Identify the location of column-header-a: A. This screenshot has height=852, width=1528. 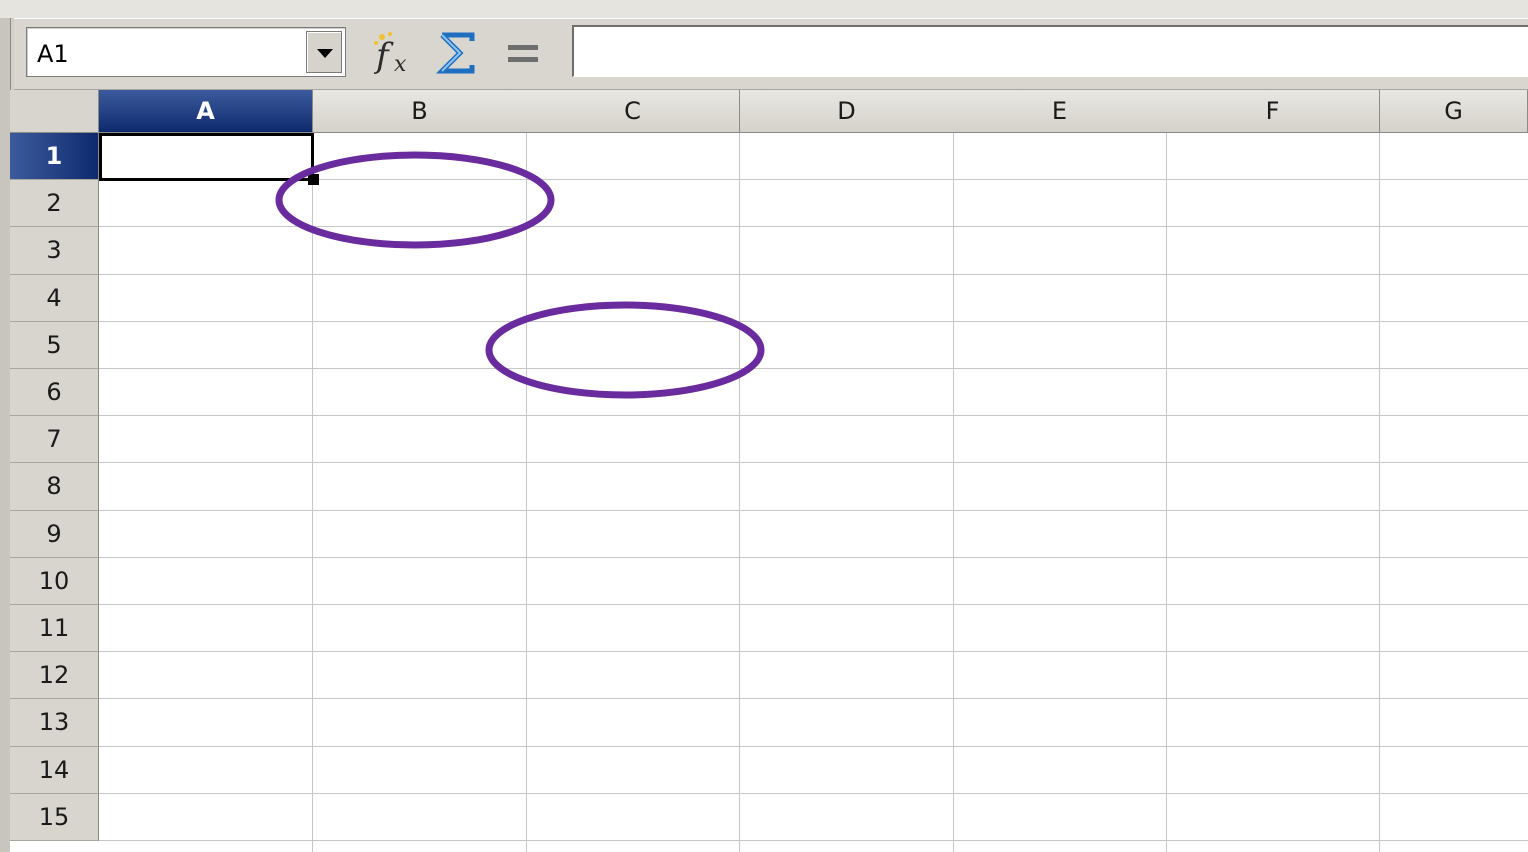
(206, 111).